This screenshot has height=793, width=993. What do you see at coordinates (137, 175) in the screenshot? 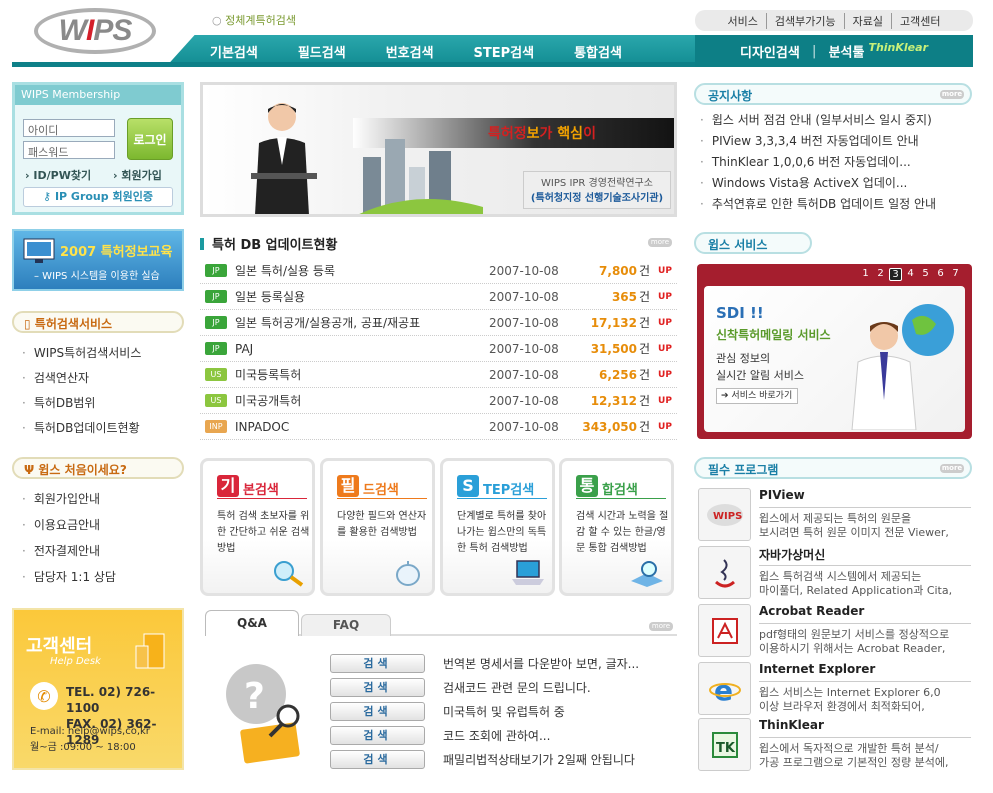
I see `join-link: › 회원가입` at bounding box center [137, 175].